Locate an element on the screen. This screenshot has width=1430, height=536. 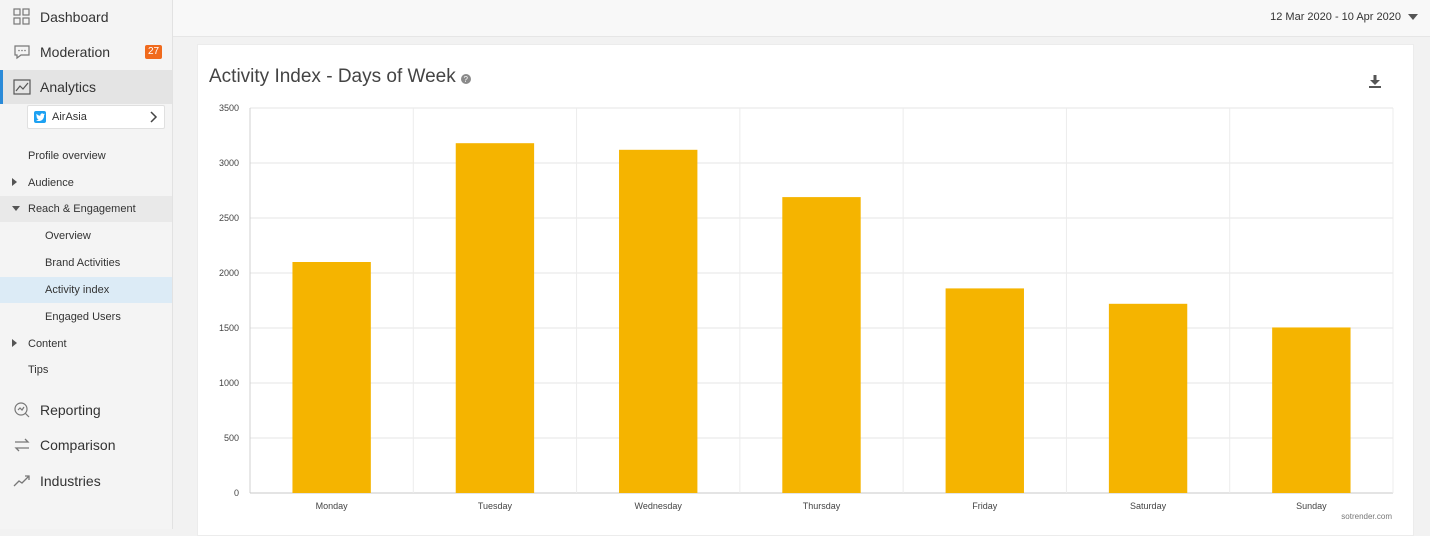
y-tick-label: 0 is located at coordinates (236, 493).